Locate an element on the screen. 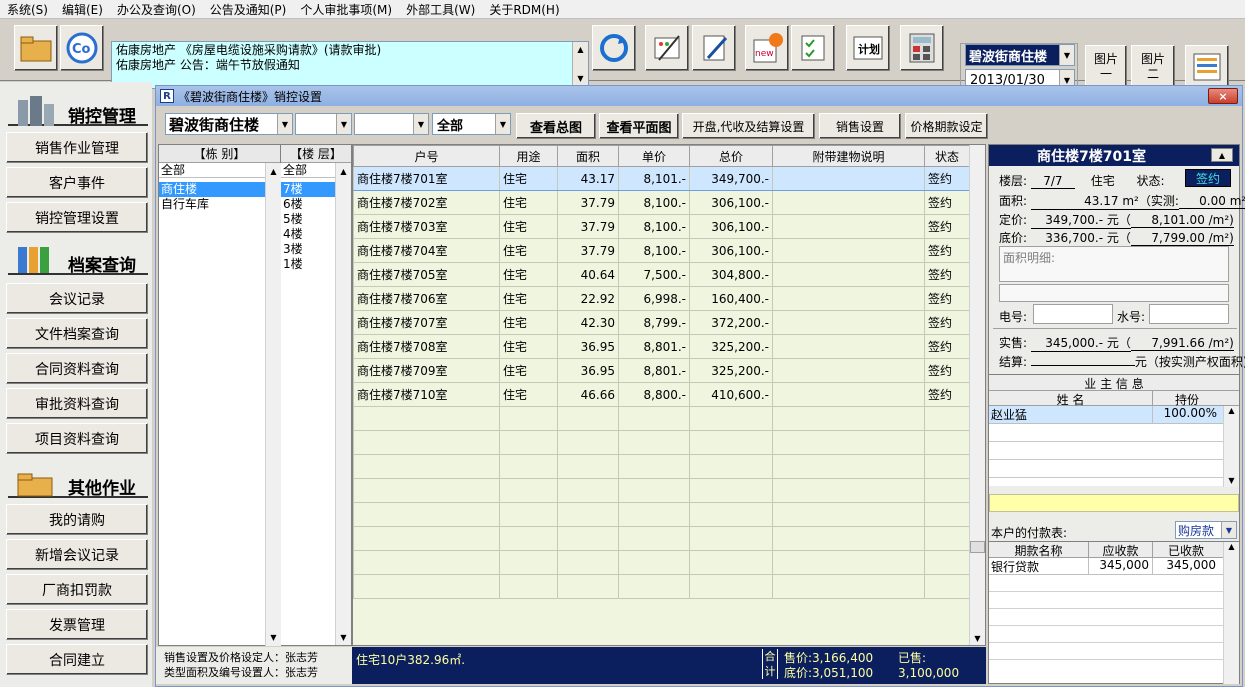  menu-item: 公告及通知(P) is located at coordinates (248, 9).